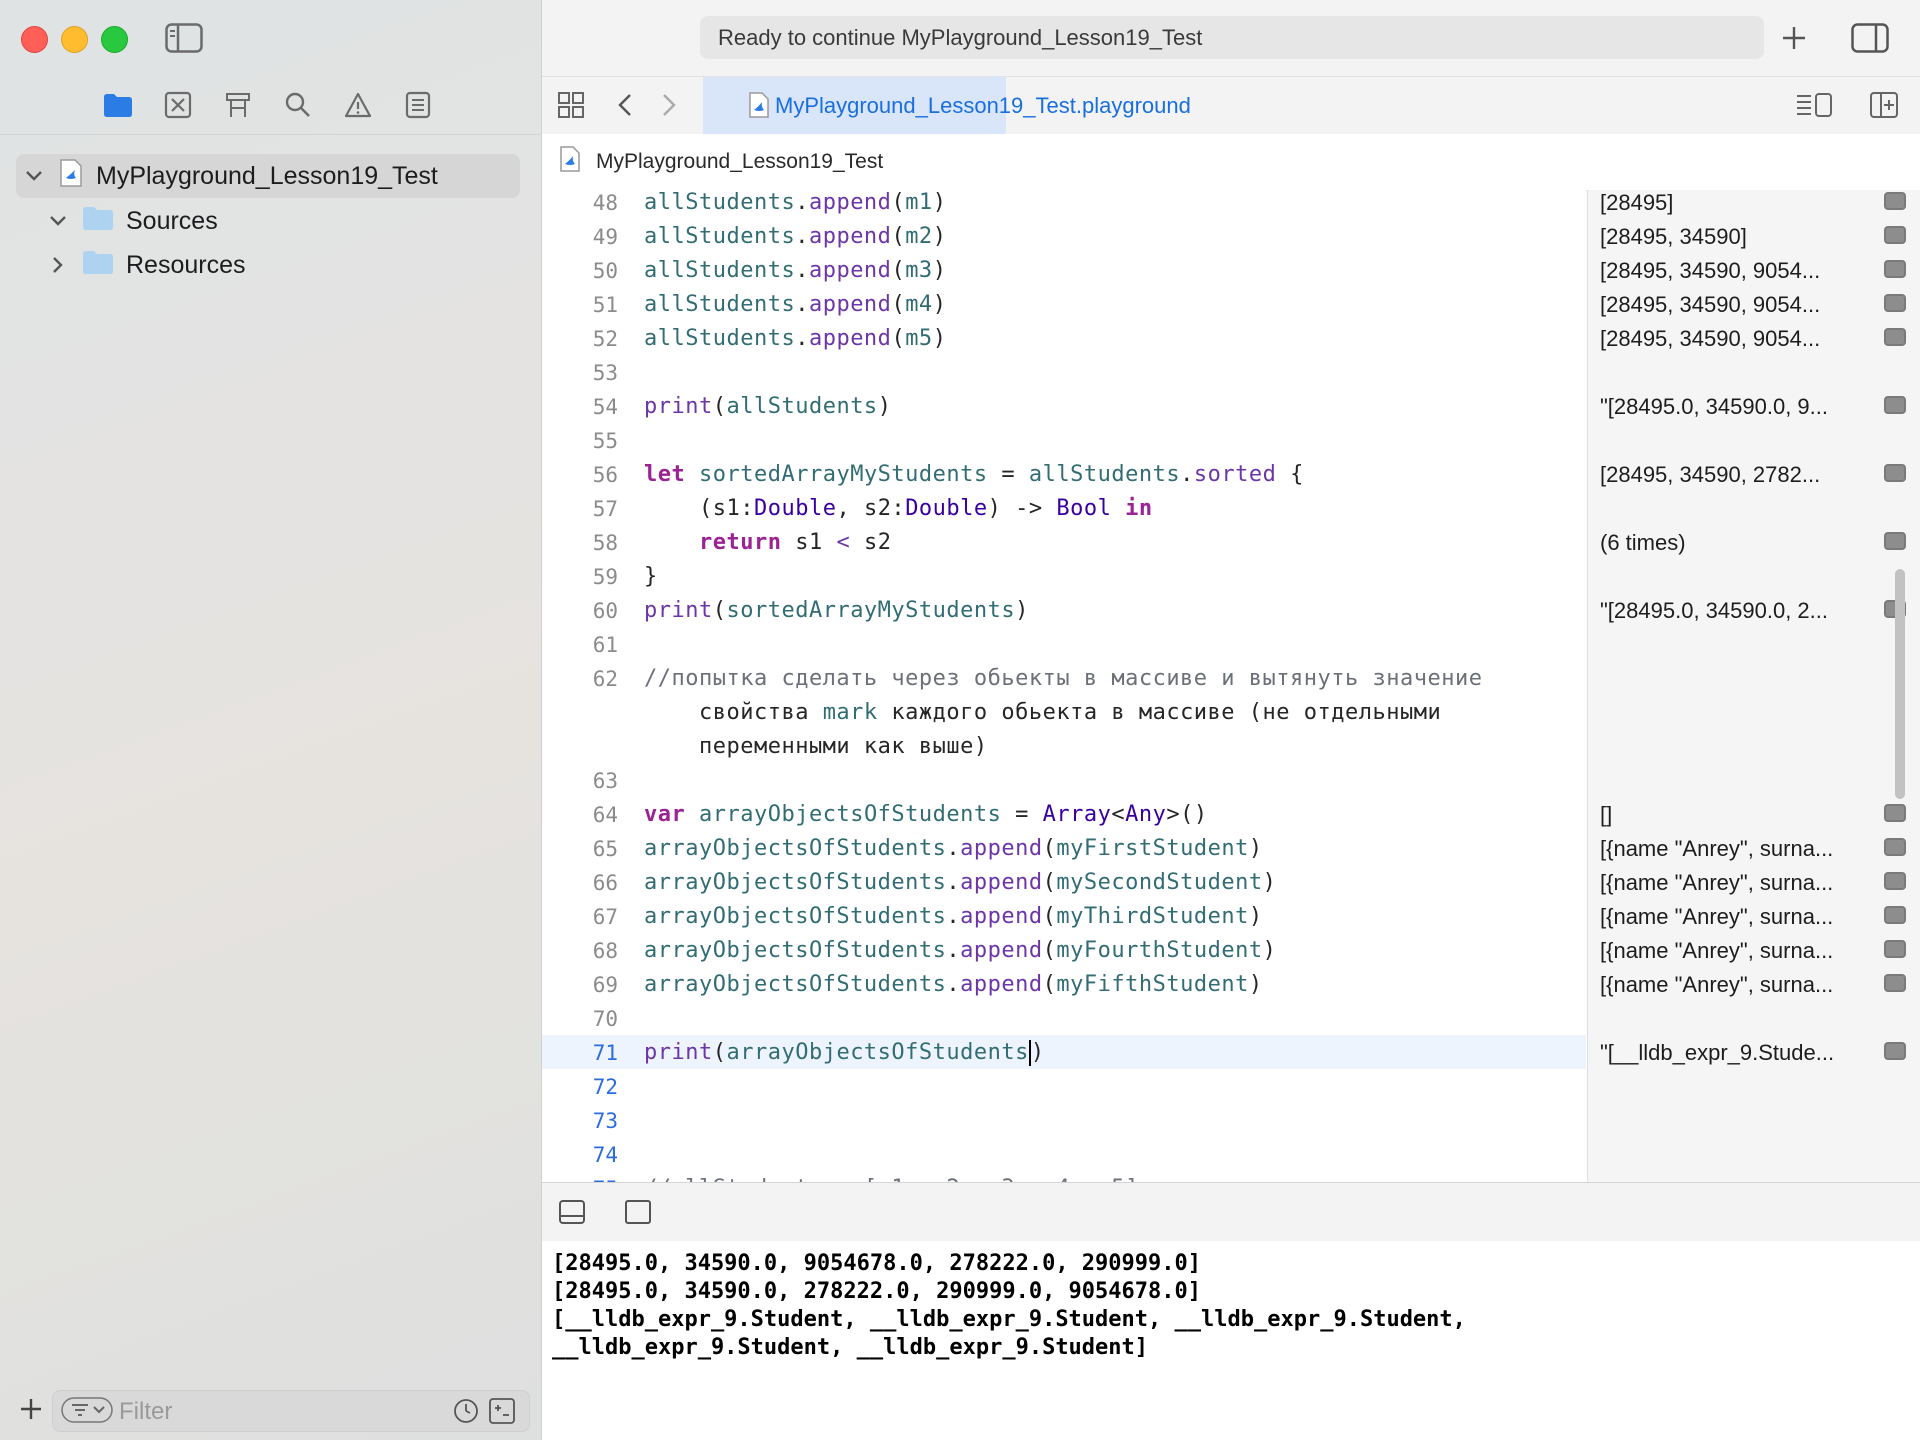 This screenshot has width=1920, height=1440. I want to click on minimize-window-button, so click(74, 39).